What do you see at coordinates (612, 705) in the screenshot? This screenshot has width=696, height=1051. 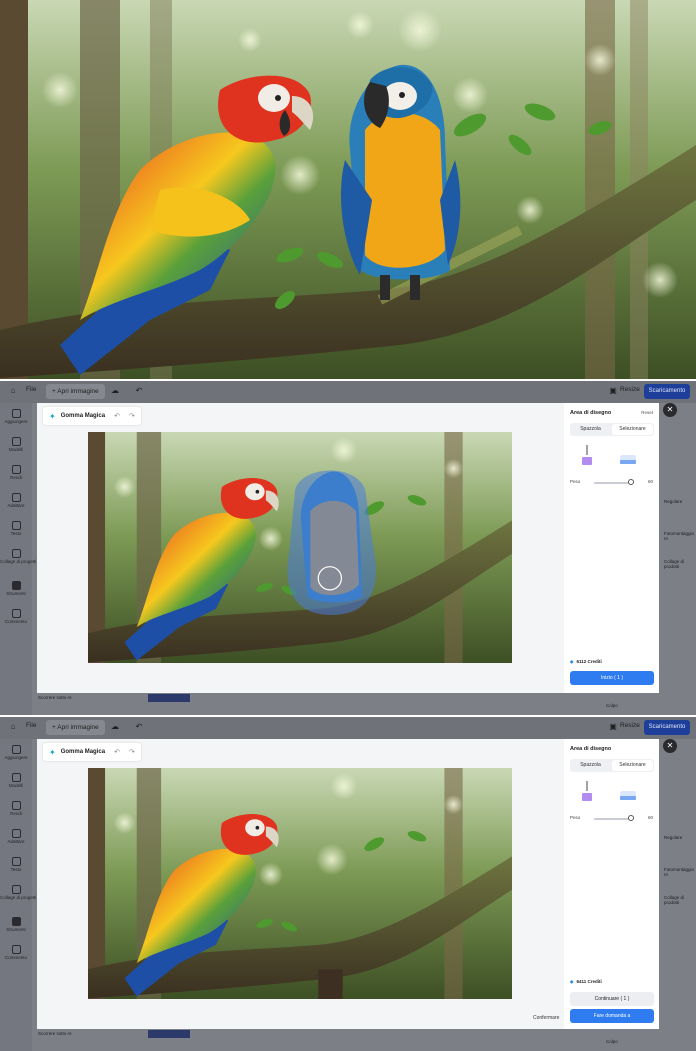 I see `background-label: Colpo` at bounding box center [612, 705].